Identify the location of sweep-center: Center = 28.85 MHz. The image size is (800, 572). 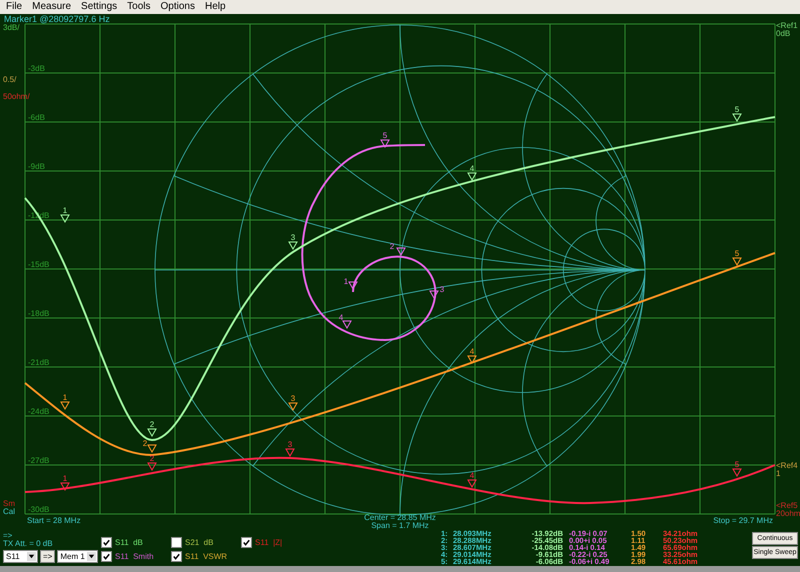
(400, 517).